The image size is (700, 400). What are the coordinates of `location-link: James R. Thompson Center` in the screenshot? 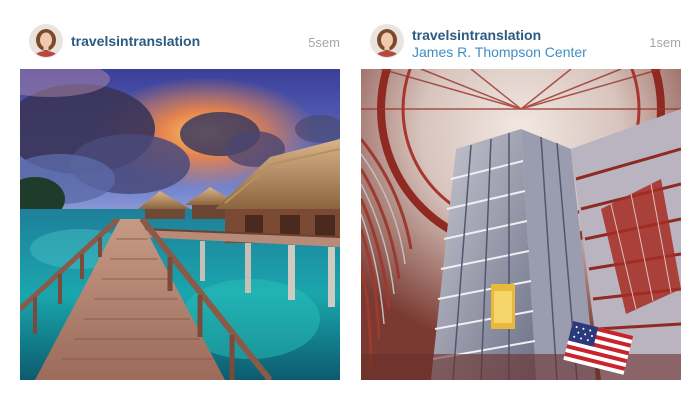 It's located at (499, 52).